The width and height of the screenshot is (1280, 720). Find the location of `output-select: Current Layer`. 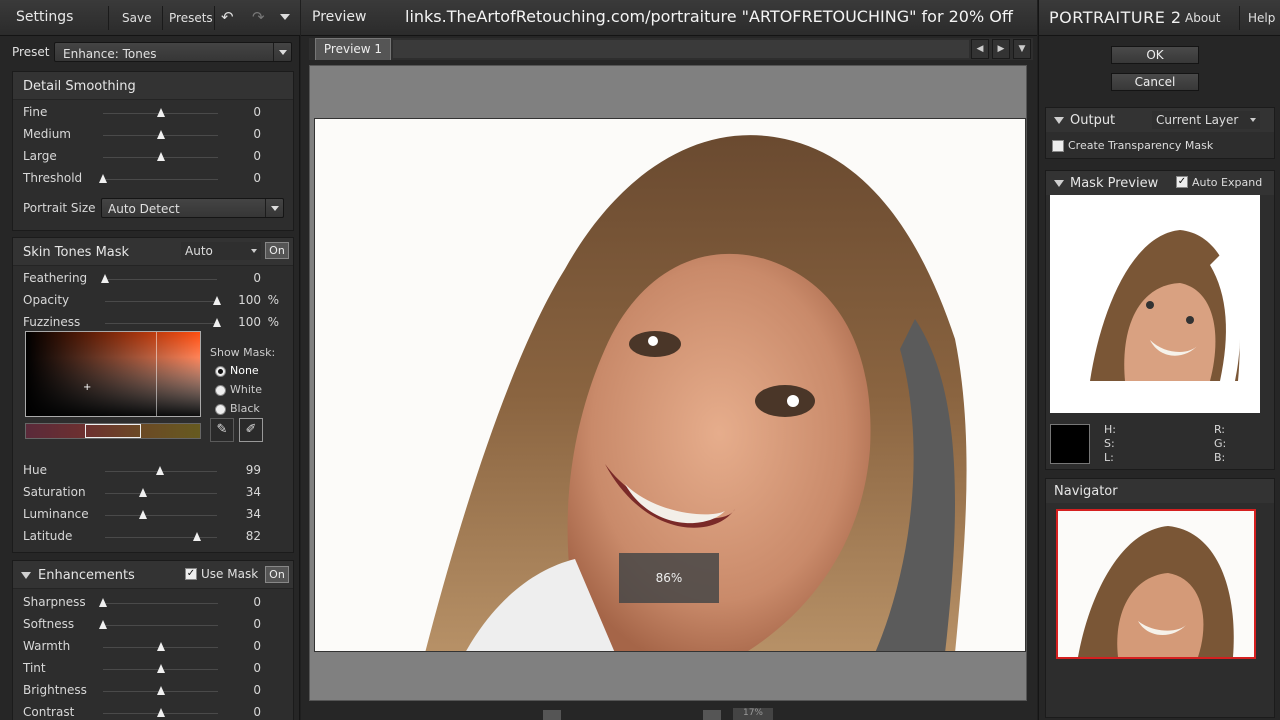

output-select: Current Layer is located at coordinates (1206, 120).